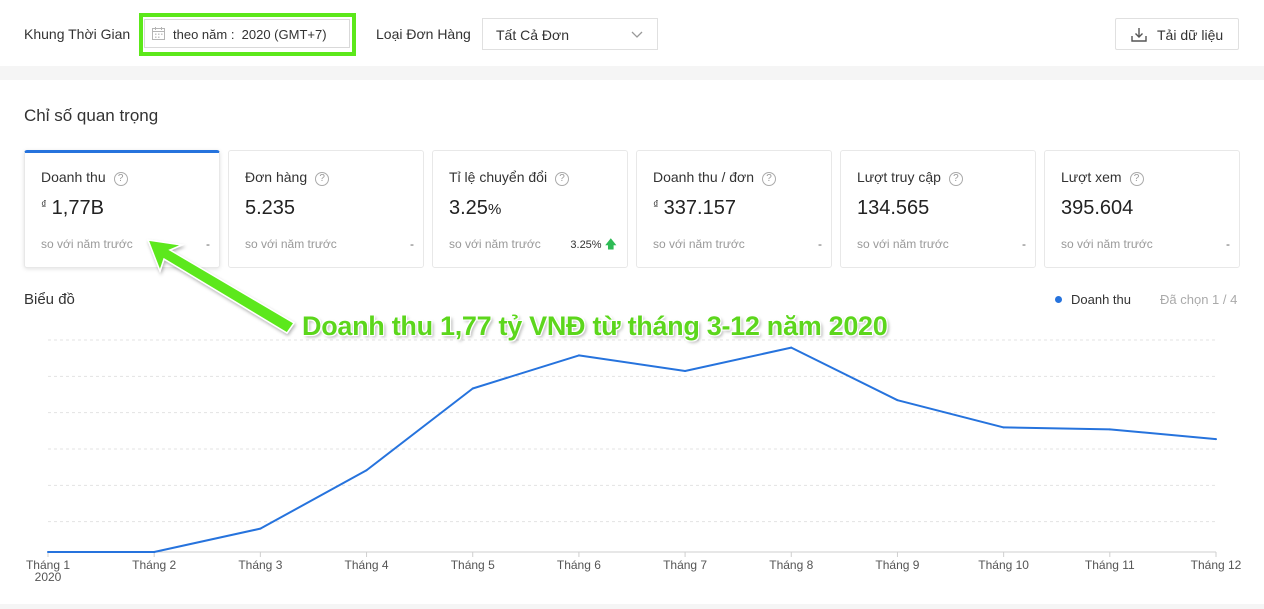  I want to click on metric-label: Lượt truy cập?, so click(910, 177).